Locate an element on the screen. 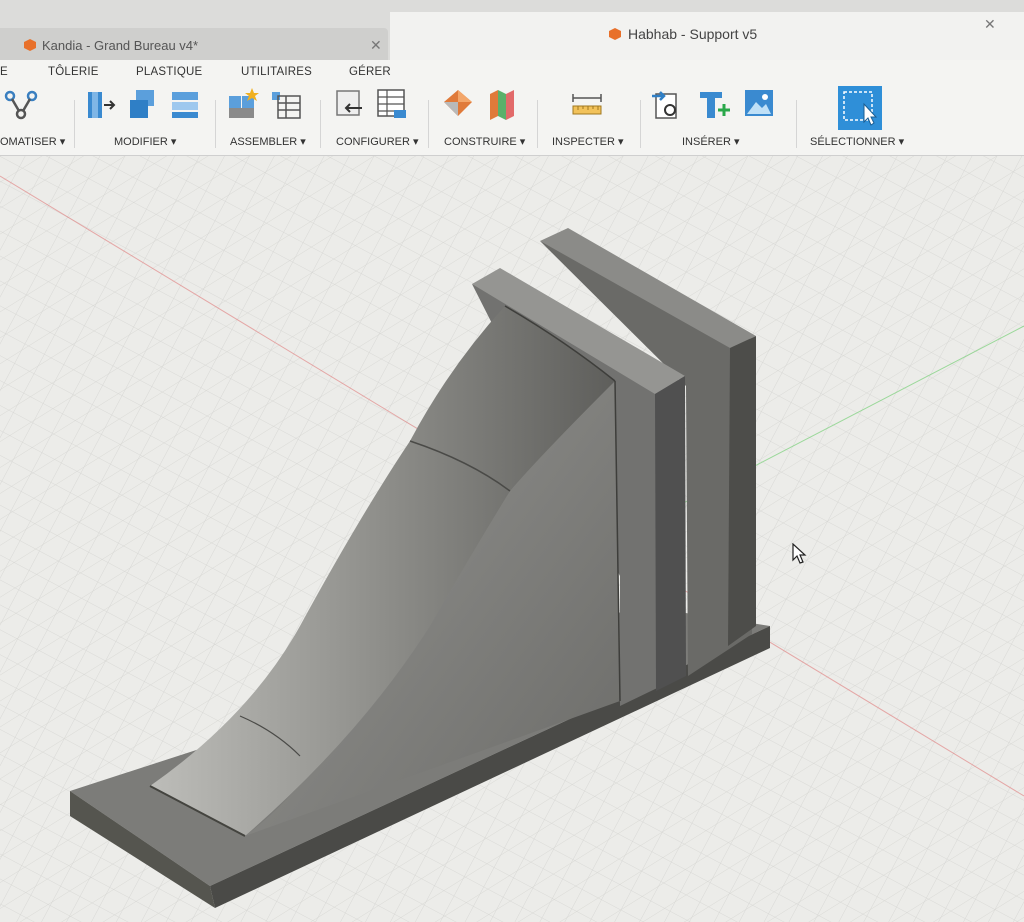  group-label: SÉLECTIONNER ▾ is located at coordinates (857, 142).